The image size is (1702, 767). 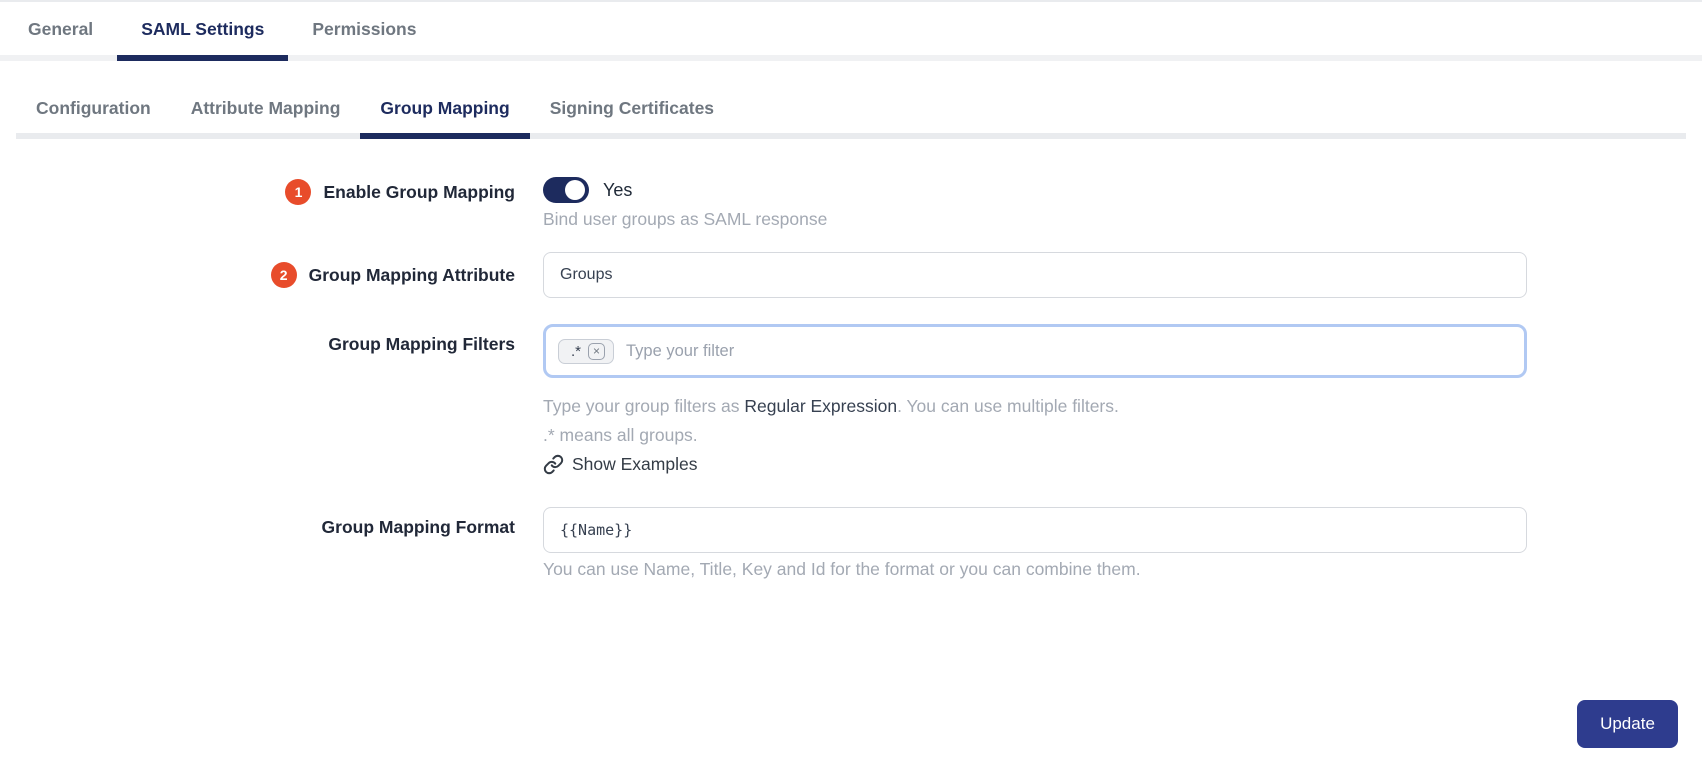 I want to click on subtab-signing-certificates: Signing Certificates, so click(x=632, y=109).